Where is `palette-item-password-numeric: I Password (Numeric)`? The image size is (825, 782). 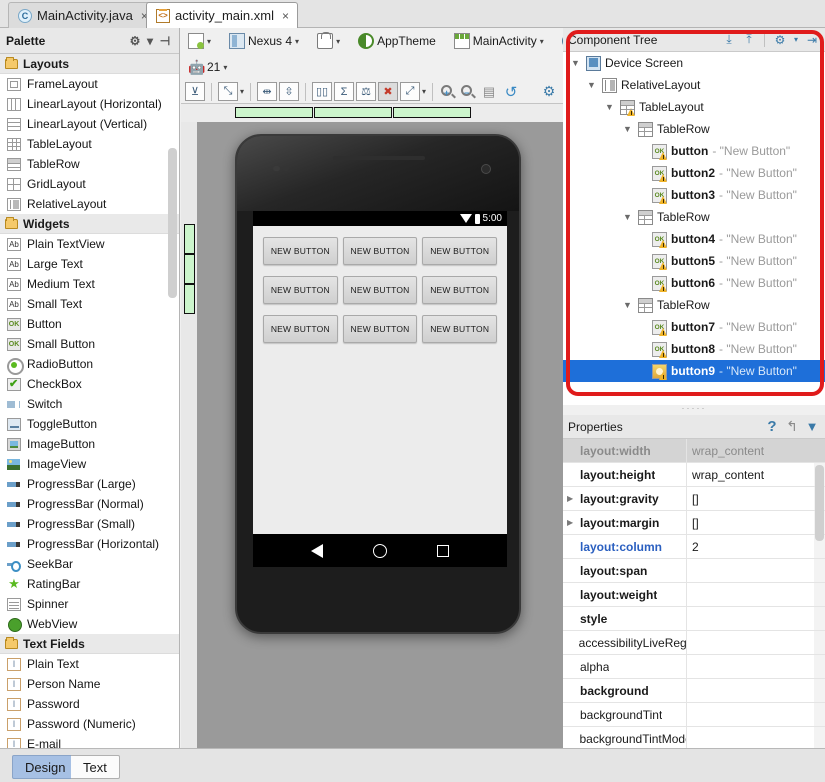
palette-item-password-numeric: I Password (Numeric) is located at coordinates (89, 724).